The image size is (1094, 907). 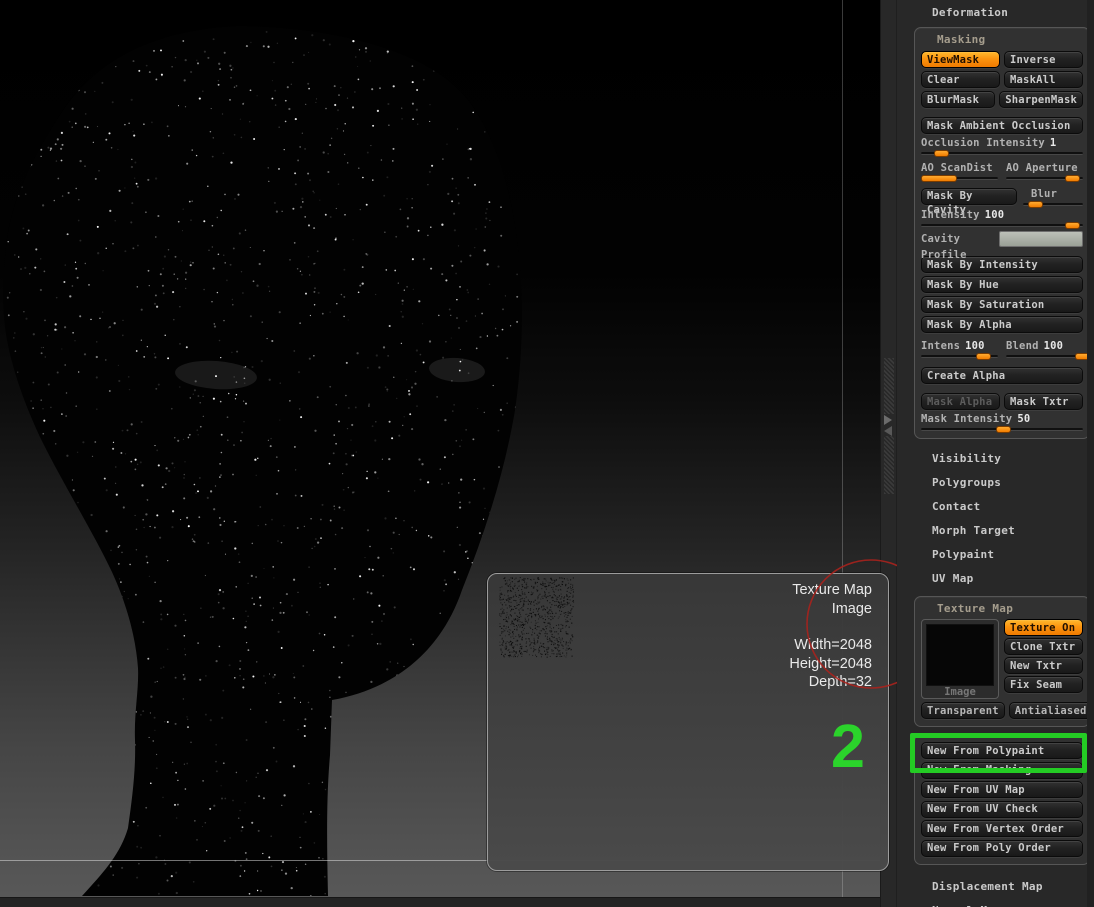 What do you see at coordinates (1002, 828) in the screenshot?
I see `new-from-vertex-order-button: New From Vertex Order` at bounding box center [1002, 828].